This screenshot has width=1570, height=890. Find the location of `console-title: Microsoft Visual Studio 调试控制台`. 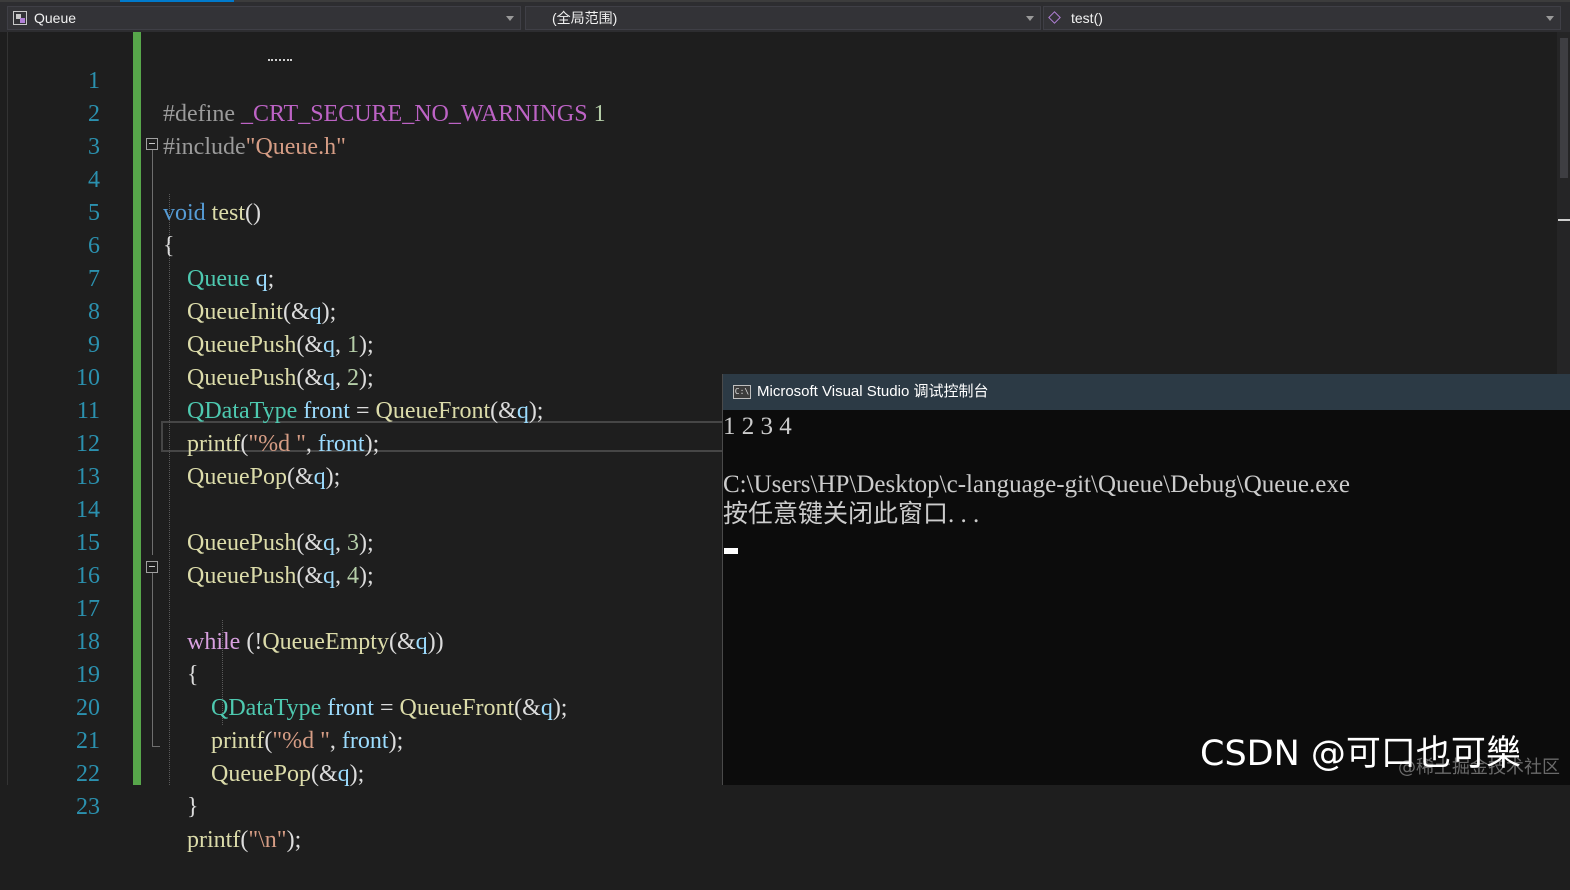

console-title: Microsoft Visual Studio 调试控制台 is located at coordinates (873, 391).